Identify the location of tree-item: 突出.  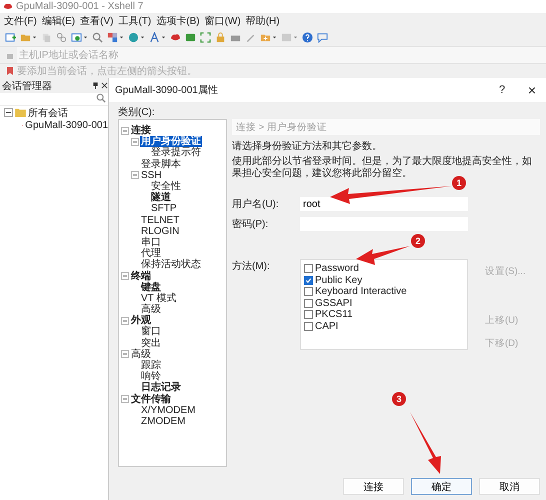
(151, 343).